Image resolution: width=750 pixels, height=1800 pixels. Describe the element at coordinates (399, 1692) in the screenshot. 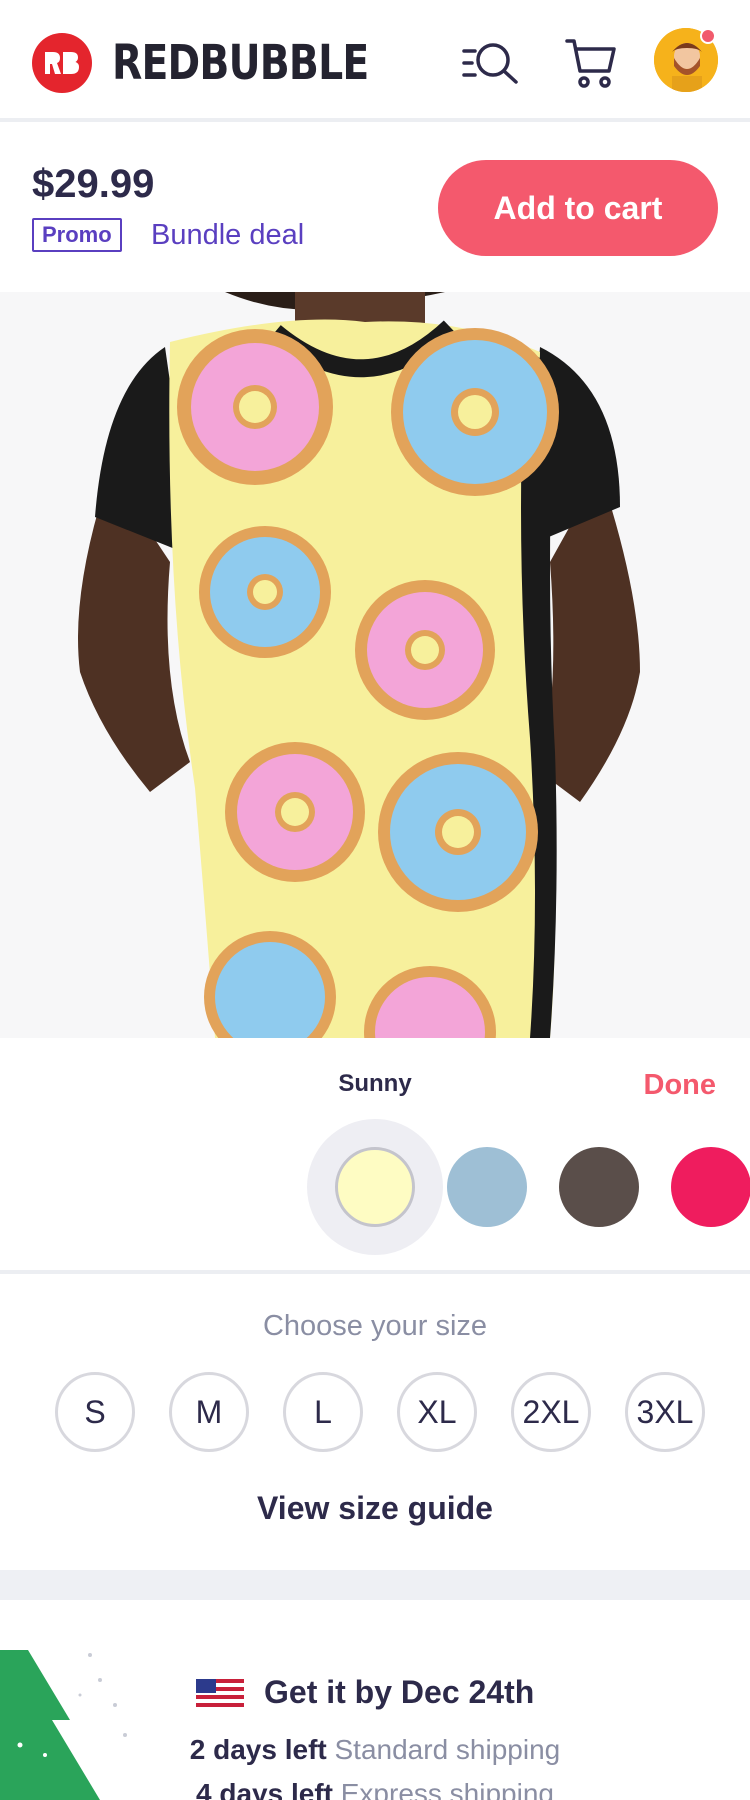

I see `delivery-date: Get it by Dec 24th` at that location.